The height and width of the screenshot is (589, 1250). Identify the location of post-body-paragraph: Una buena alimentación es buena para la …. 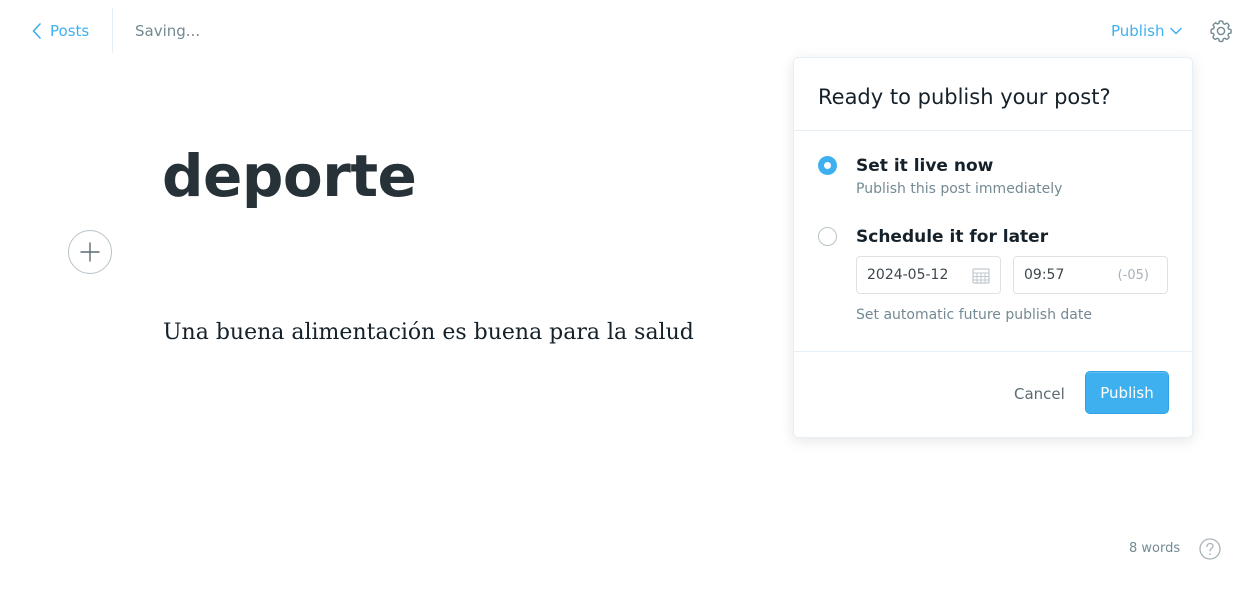
(428, 333).